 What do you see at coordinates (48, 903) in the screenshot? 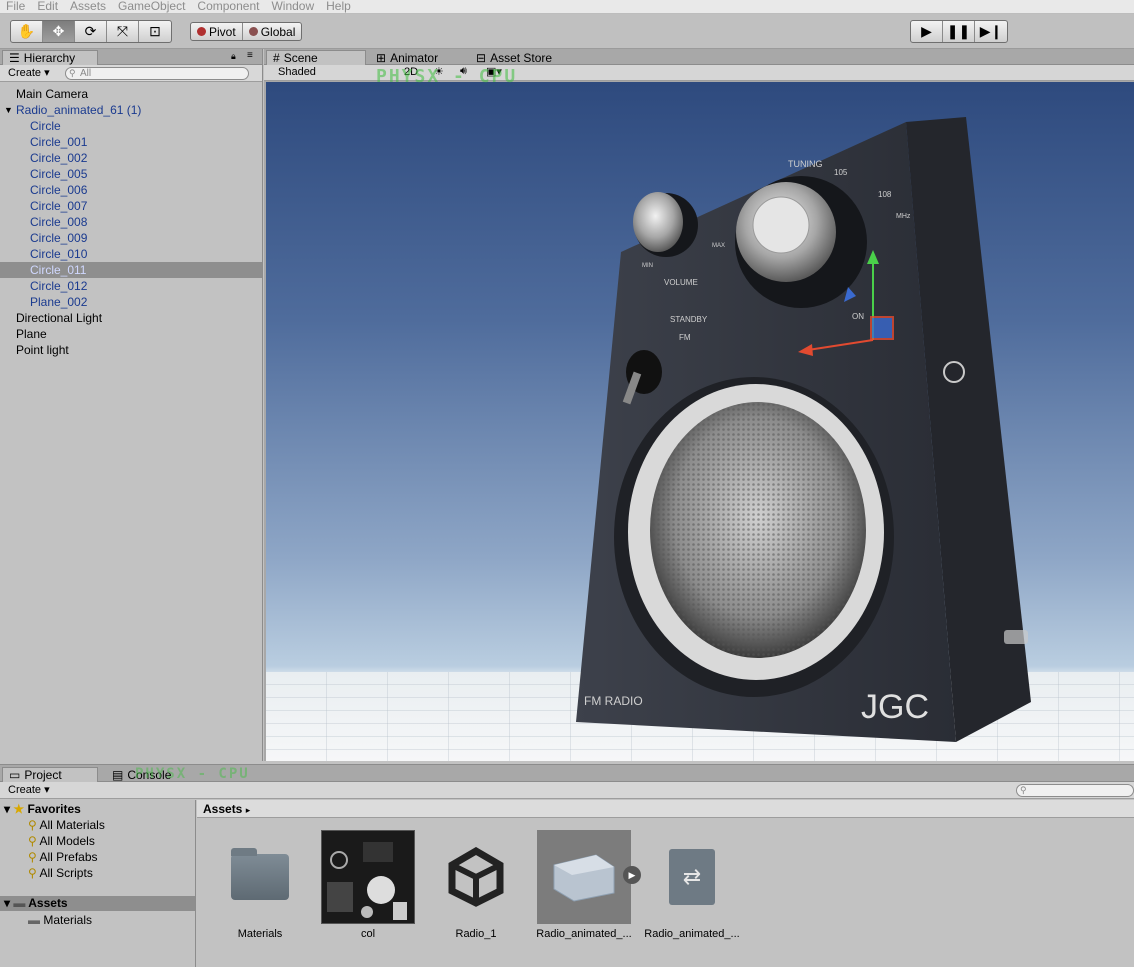
I see `assets-root-label: Assets` at bounding box center [48, 903].